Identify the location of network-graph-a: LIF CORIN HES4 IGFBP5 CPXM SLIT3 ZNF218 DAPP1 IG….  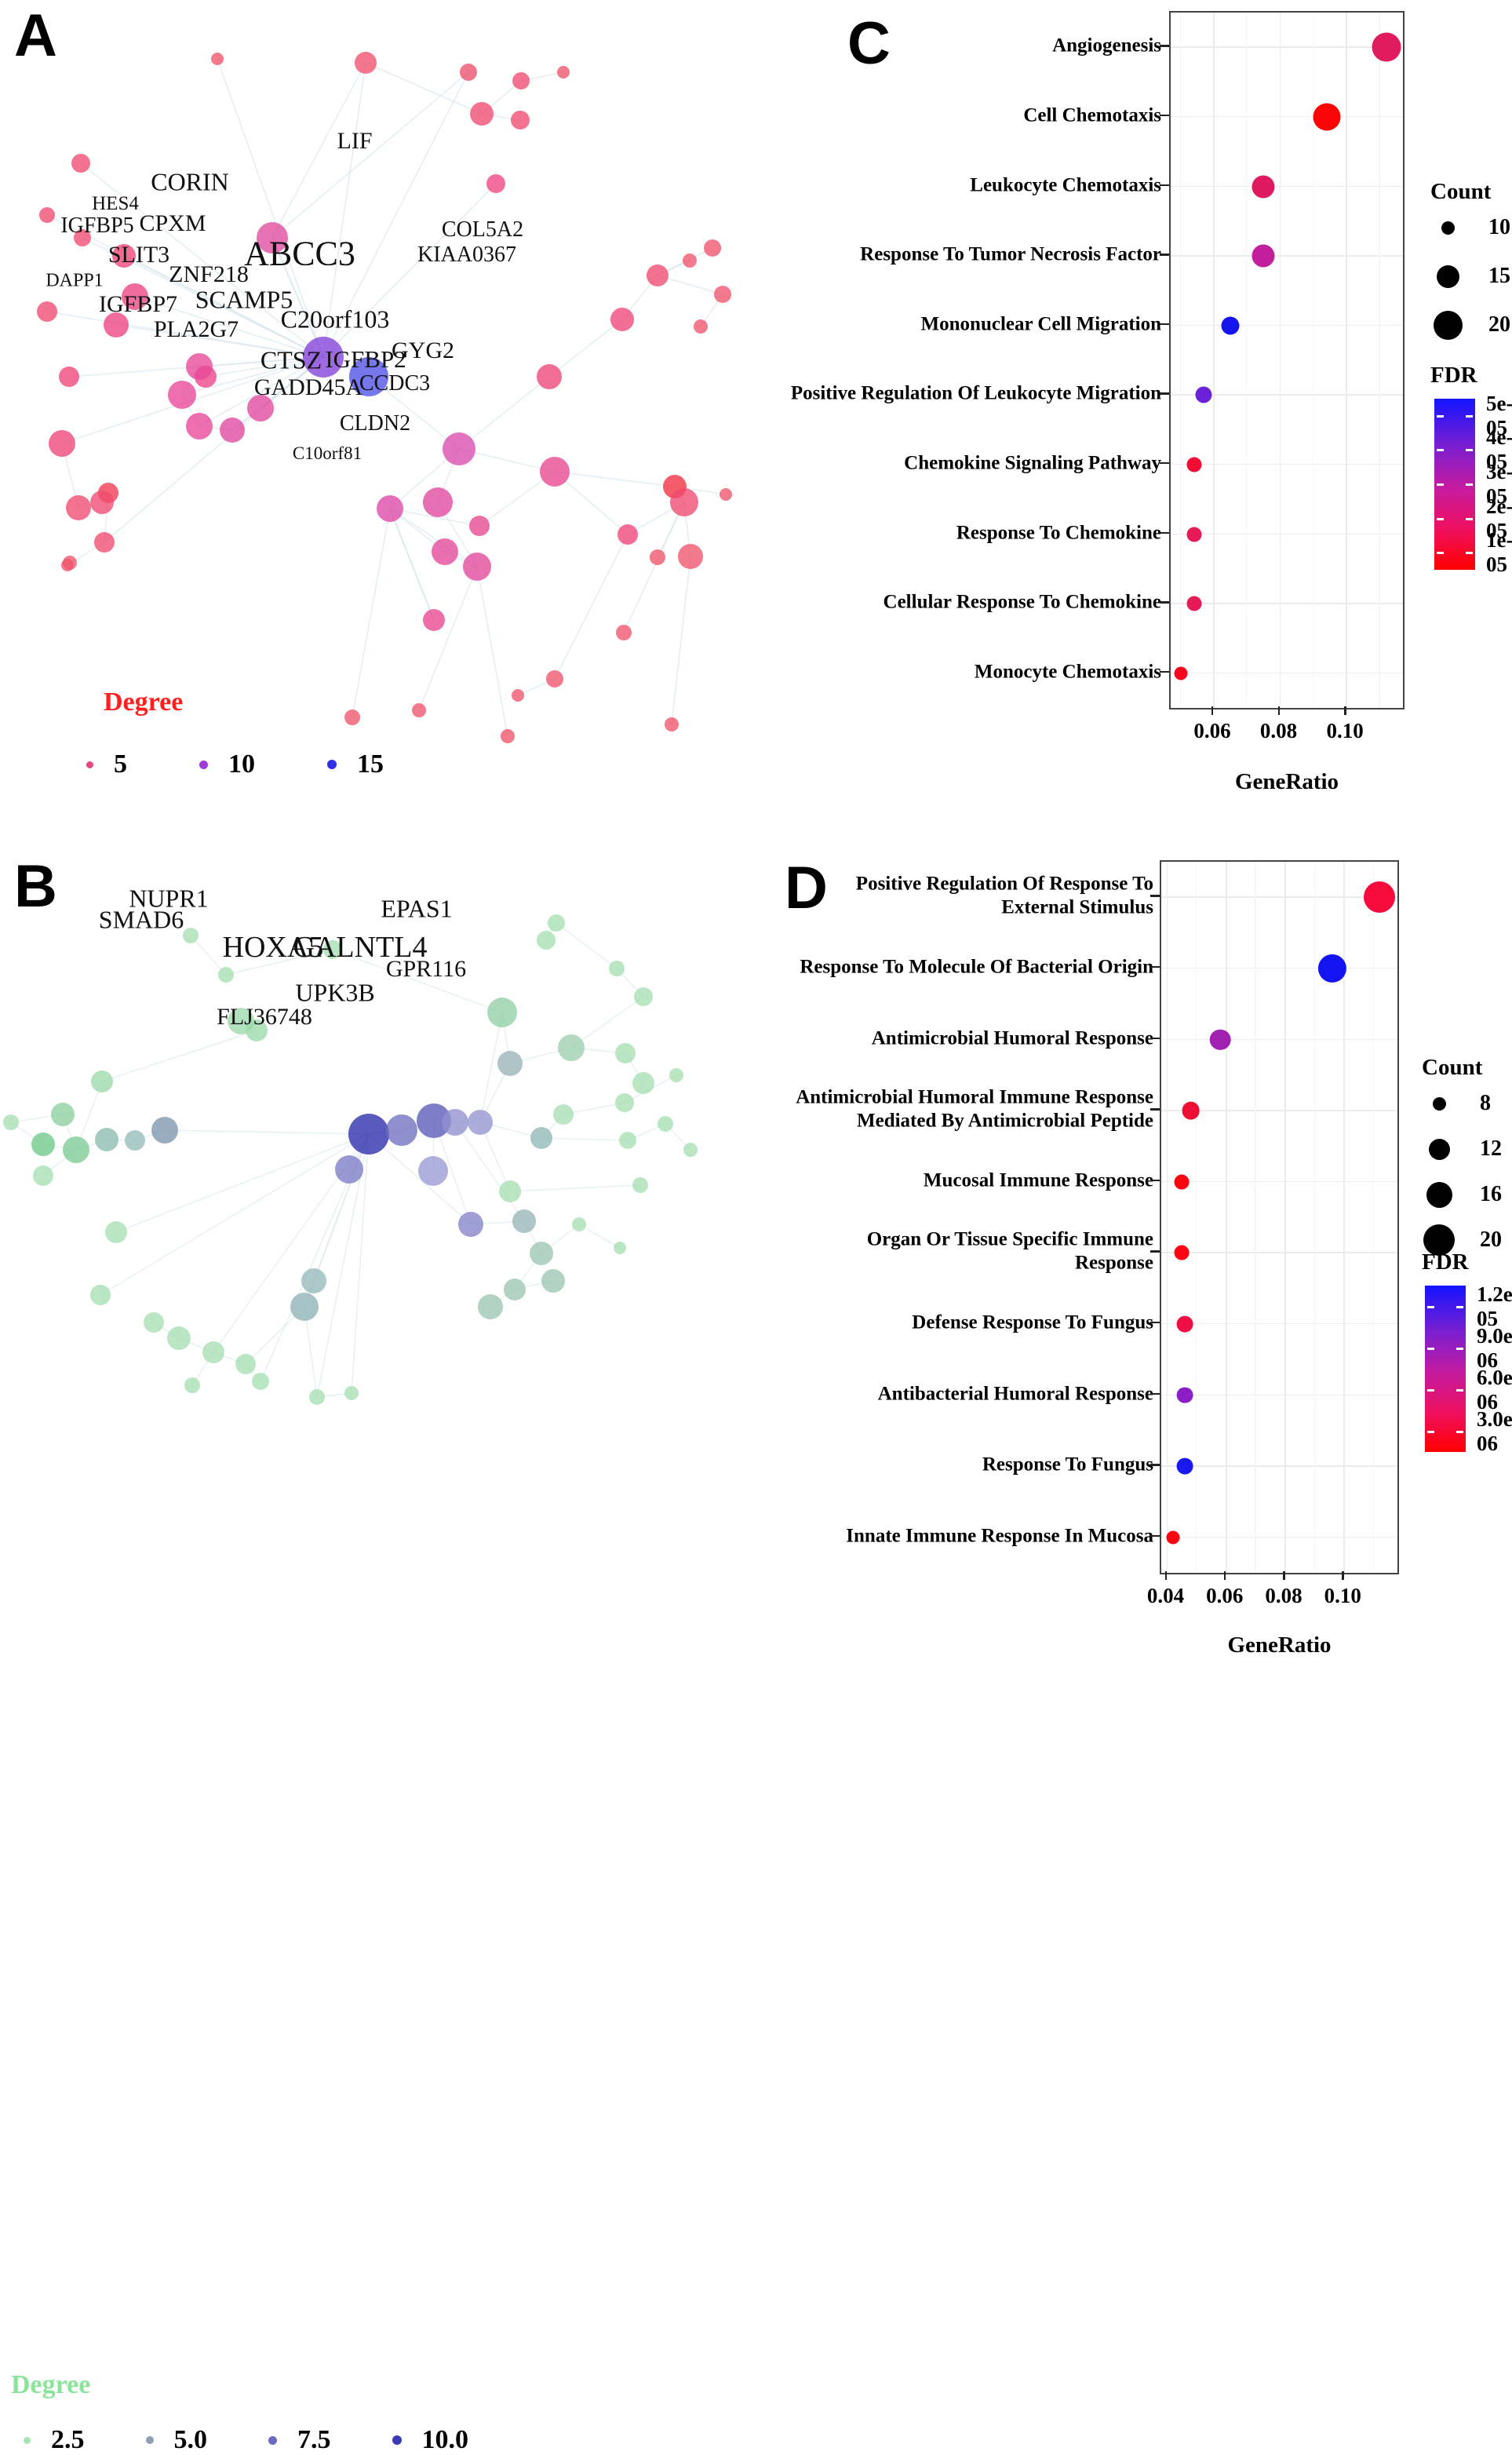
(377, 384).